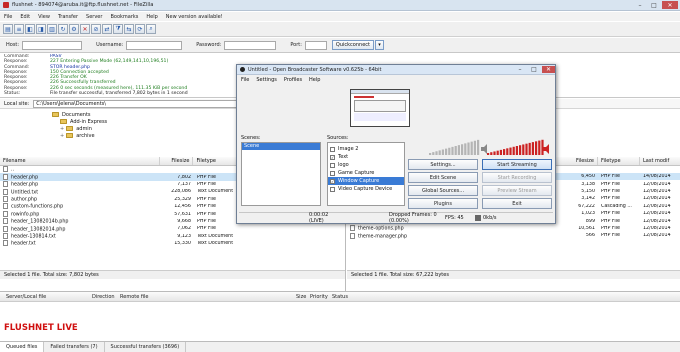 Image resolution: width=680 pixels, height=352 pixels. What do you see at coordinates (454, 217) in the screenshot?
I see `obs-fps: FPS: 45` at bounding box center [454, 217].